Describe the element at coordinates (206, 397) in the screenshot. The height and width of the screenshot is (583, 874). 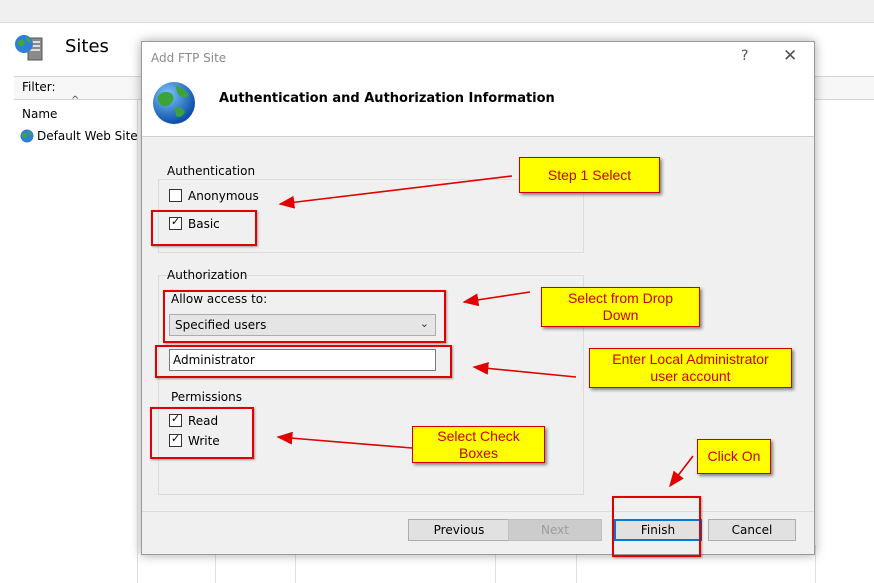
I see `permissions-label: Permissions` at that location.